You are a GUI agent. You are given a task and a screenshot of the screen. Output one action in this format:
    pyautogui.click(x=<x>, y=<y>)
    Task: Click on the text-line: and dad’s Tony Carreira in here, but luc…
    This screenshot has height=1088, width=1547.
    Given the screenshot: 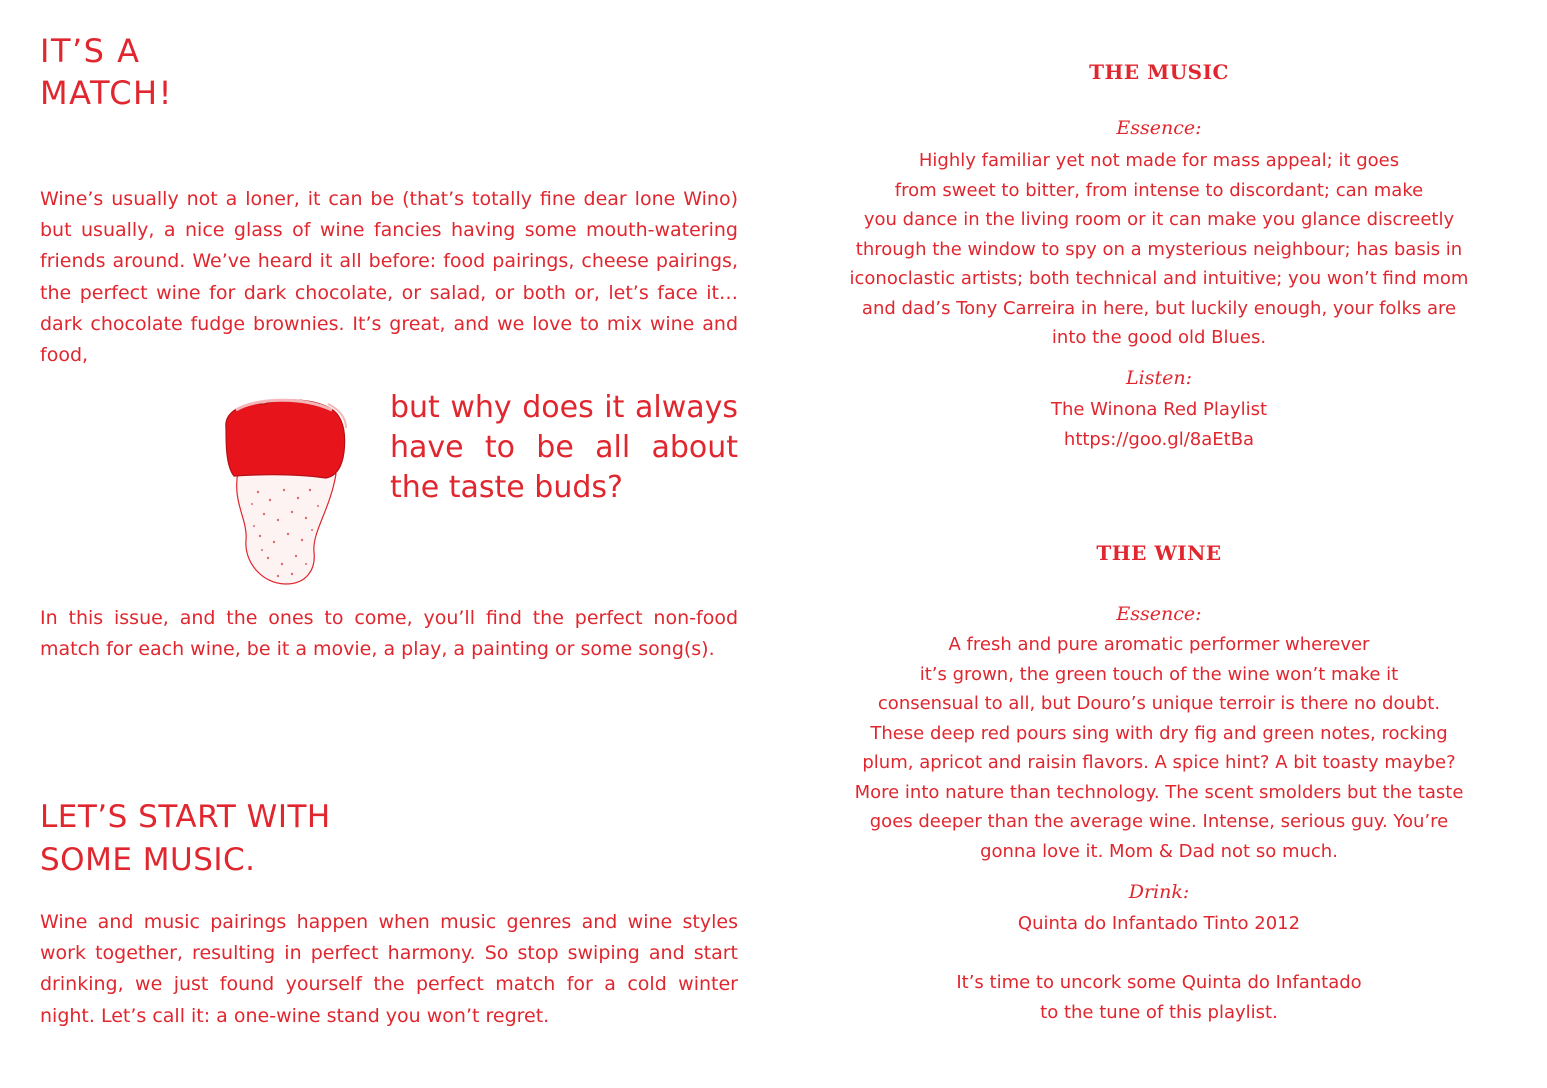 What is the action you would take?
    pyautogui.click(x=1159, y=308)
    